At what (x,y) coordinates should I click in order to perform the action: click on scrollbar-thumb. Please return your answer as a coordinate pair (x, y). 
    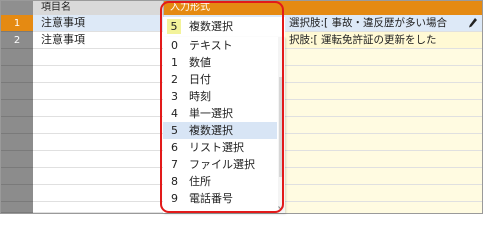
    Looking at the image, I should click on (281, 127).